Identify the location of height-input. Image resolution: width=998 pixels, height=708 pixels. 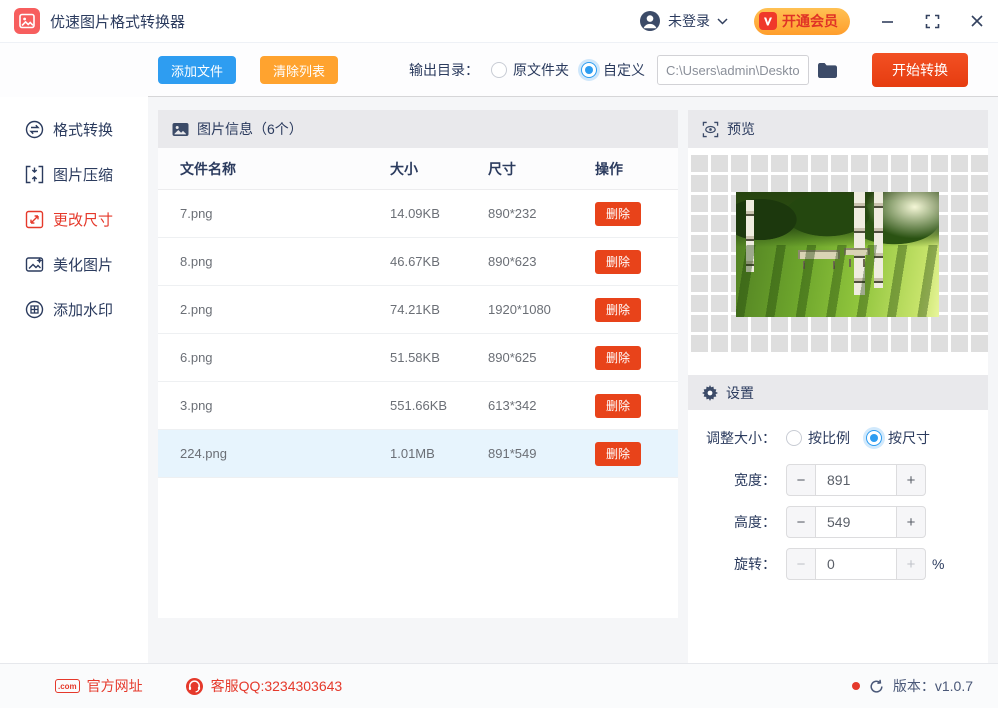
(856, 522).